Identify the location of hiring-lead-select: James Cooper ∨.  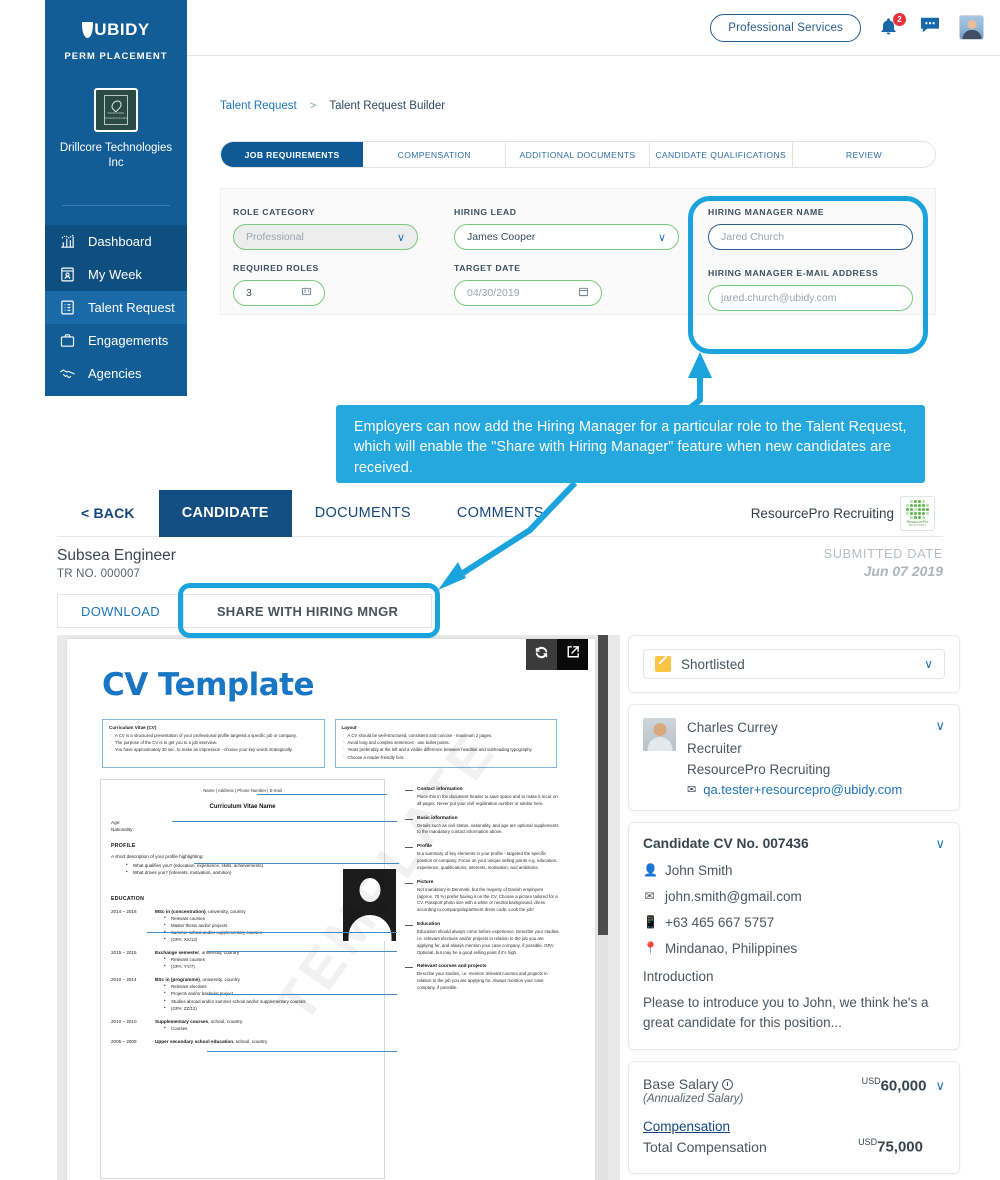
(566, 237).